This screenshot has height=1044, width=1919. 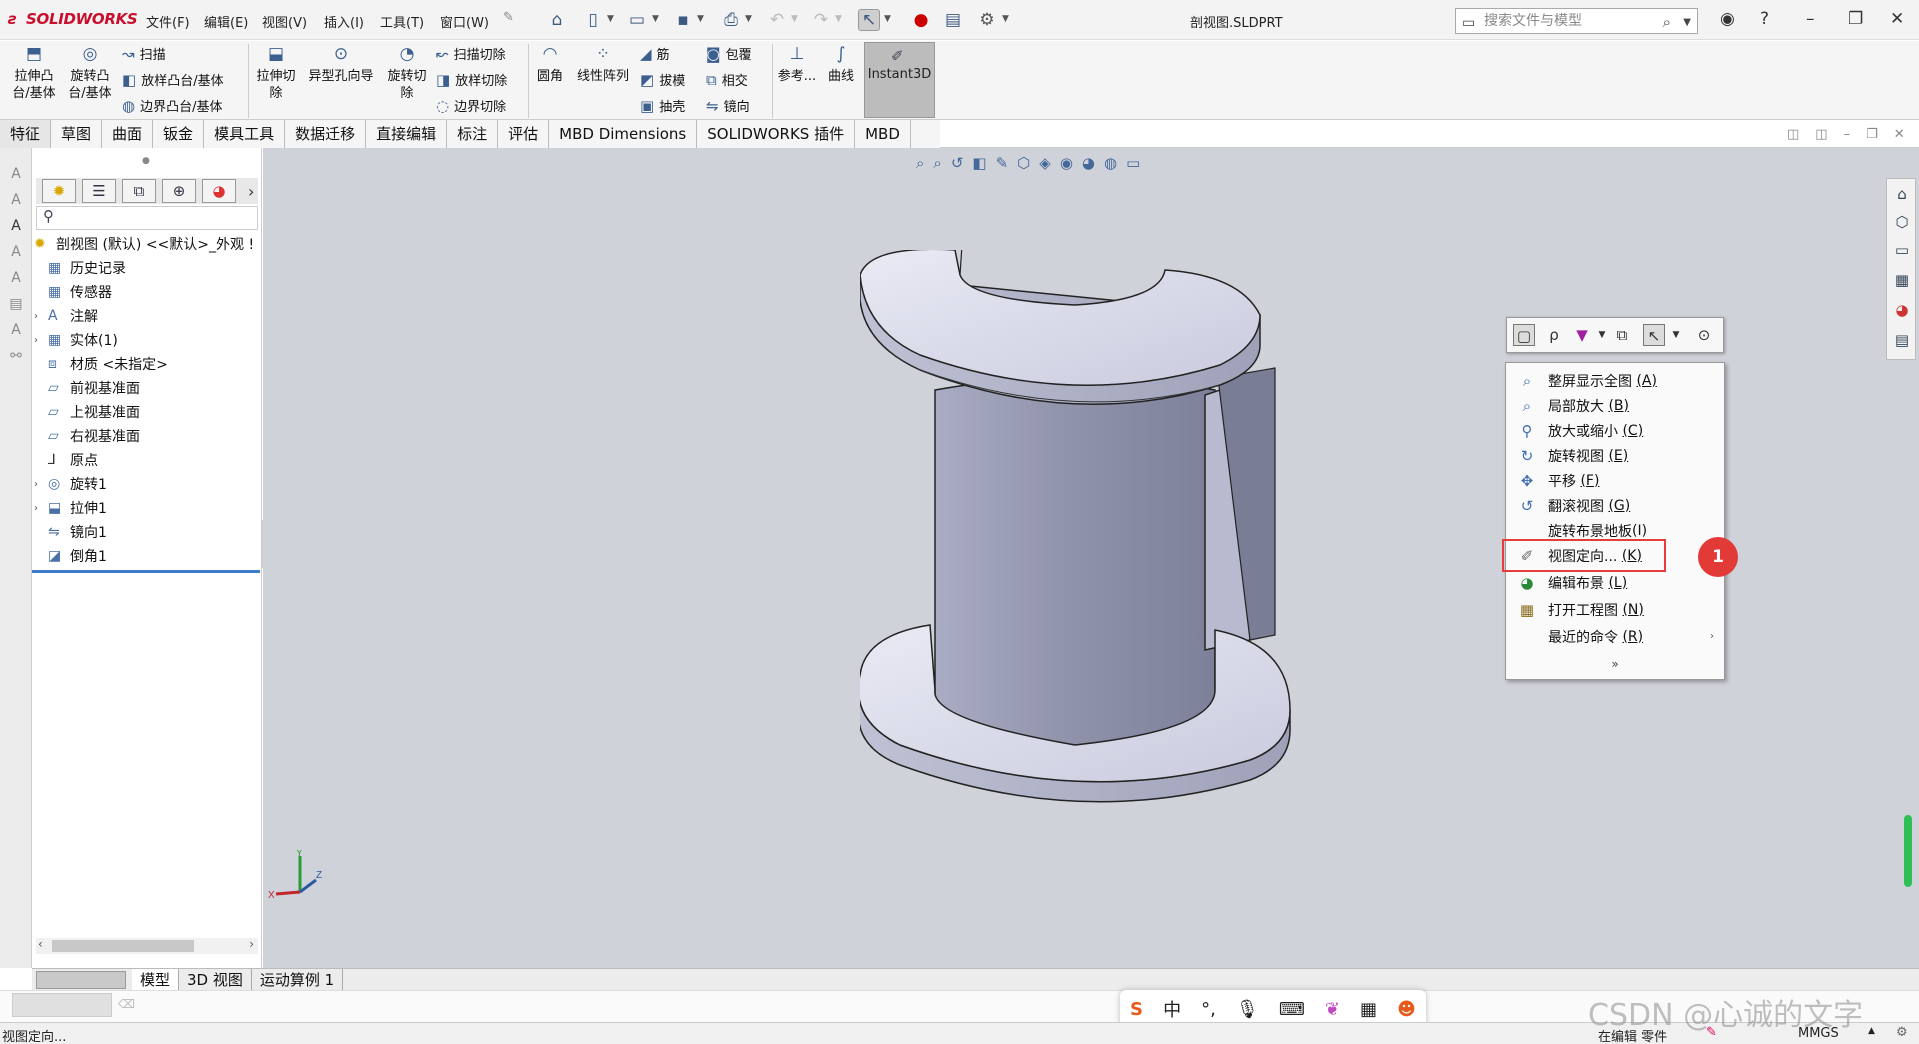 I want to click on menu-item-open-drawing: ▦ 打开工程图 (N), so click(x=1615, y=609).